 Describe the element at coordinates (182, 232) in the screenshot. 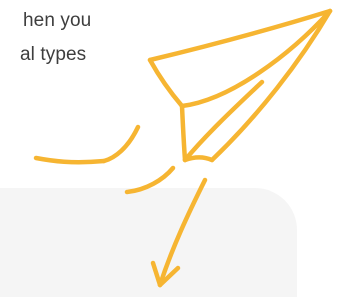

I see `arrow-line` at that location.